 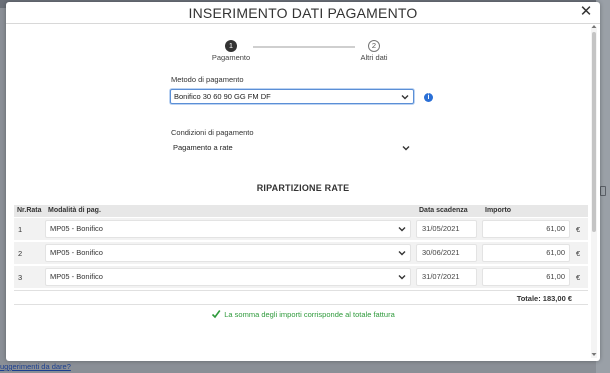 I want to click on scroll-down-icon, so click(x=594, y=354).